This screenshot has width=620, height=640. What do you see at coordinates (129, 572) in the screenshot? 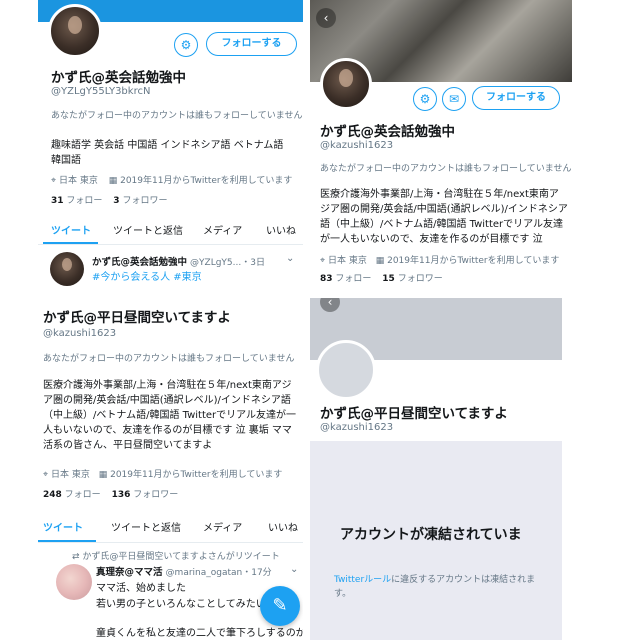
I see `tweet-author: 真理奈@ママ活` at bounding box center [129, 572].